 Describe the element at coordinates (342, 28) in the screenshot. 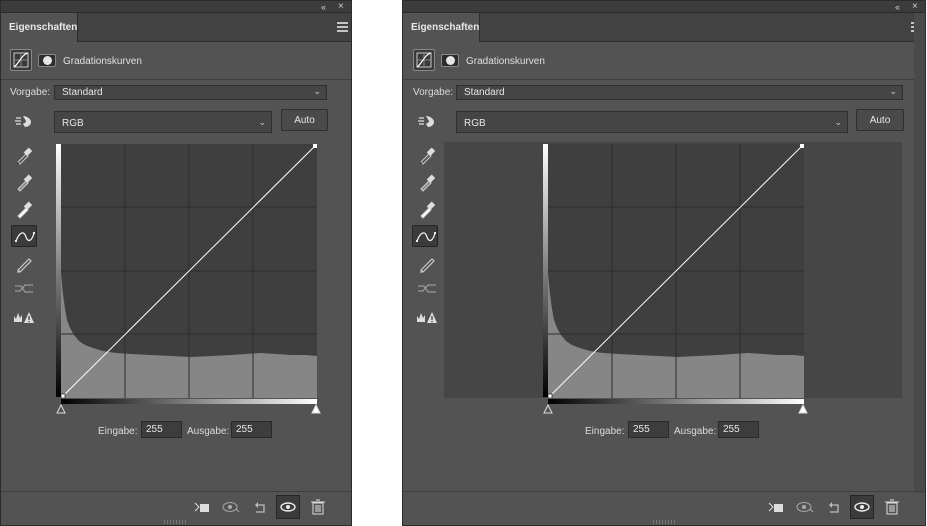

I see `panel-menu-icon` at that location.